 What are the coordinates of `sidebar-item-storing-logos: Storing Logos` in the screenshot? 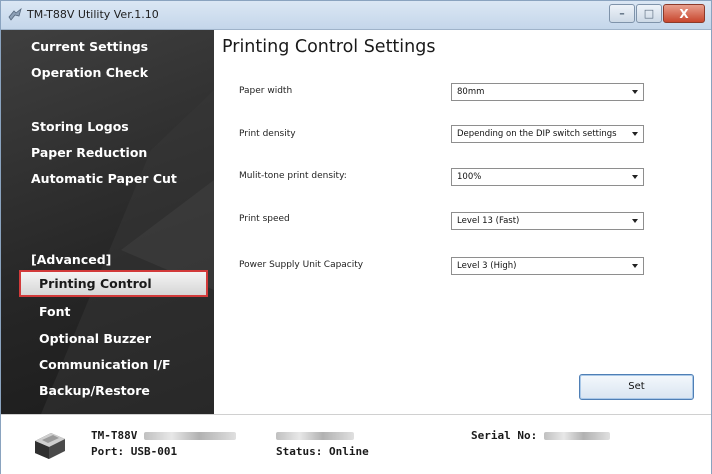 It's located at (80, 126).